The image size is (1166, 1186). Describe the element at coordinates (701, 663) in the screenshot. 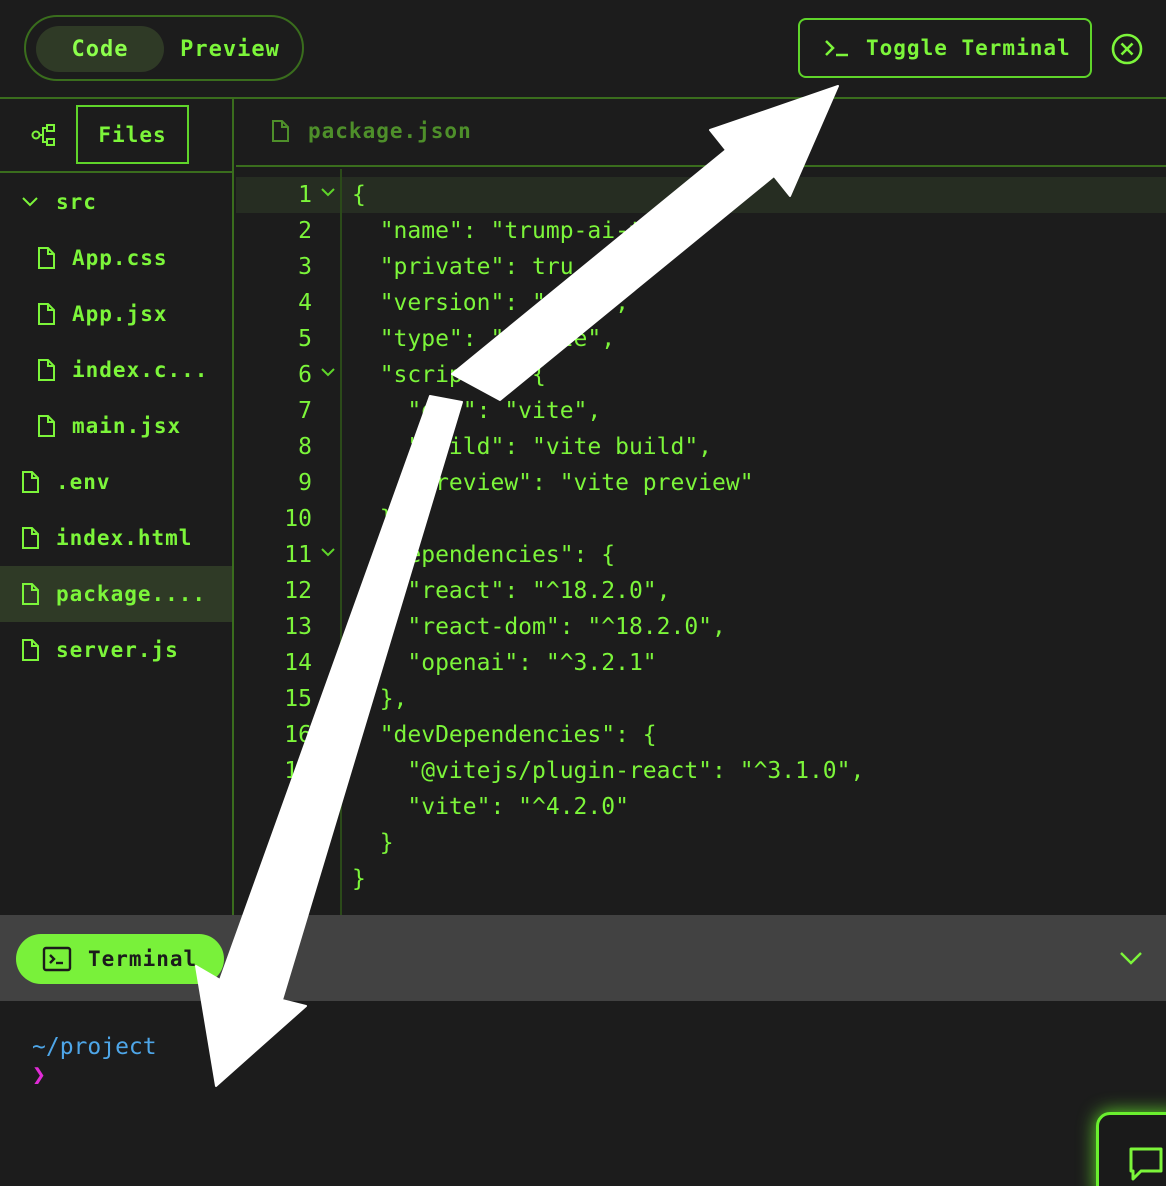

I see `code-line: 14 "openai": "^3.2.1"` at that location.